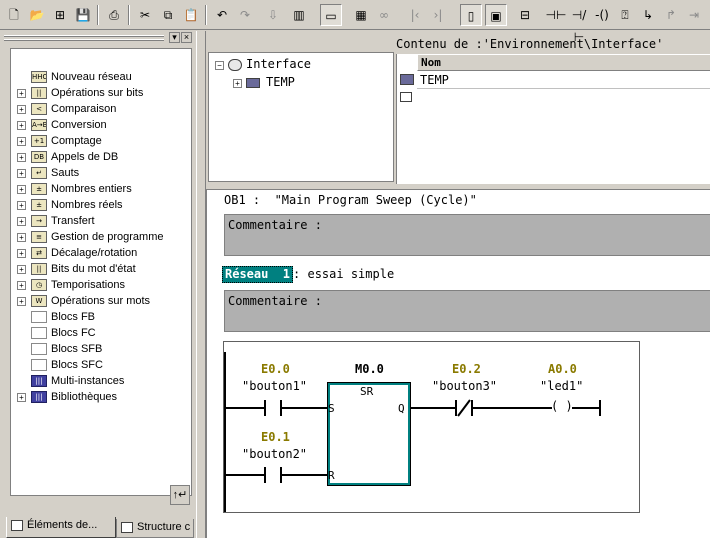 The width and height of the screenshot is (710, 538). I want to click on tree-item: + ≡ Gestion de programme, so click(102, 237).